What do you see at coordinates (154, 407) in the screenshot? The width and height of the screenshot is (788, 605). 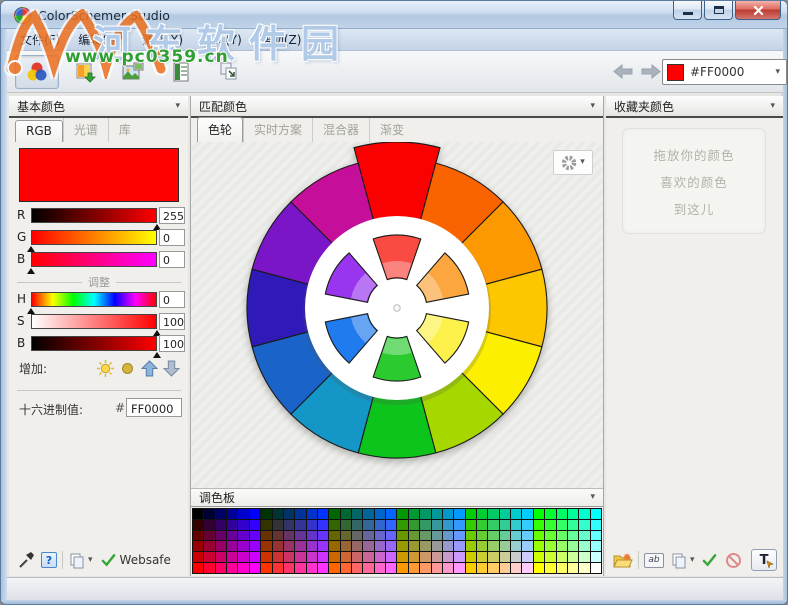 I see `hex-value-input: FF0000` at bounding box center [154, 407].